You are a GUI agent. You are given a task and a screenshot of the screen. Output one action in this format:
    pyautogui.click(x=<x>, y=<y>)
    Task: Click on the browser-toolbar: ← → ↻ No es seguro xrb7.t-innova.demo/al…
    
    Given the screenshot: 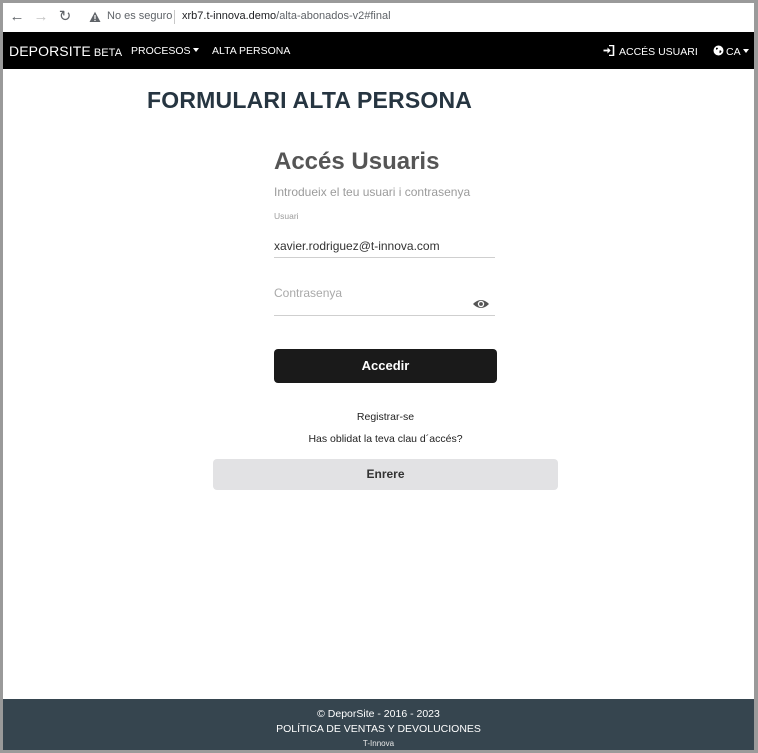 What is the action you would take?
    pyautogui.click(x=378, y=18)
    